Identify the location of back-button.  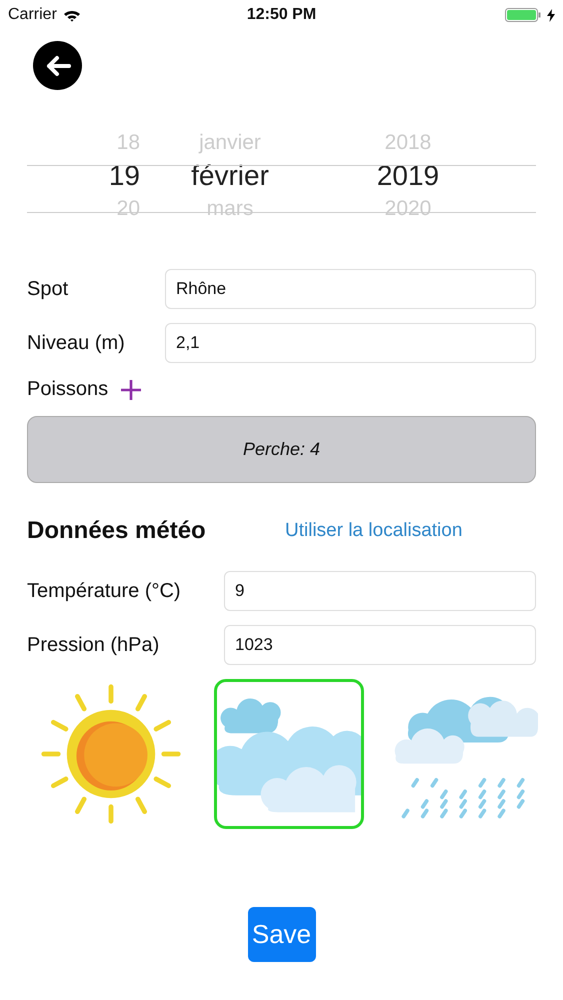
(57, 65).